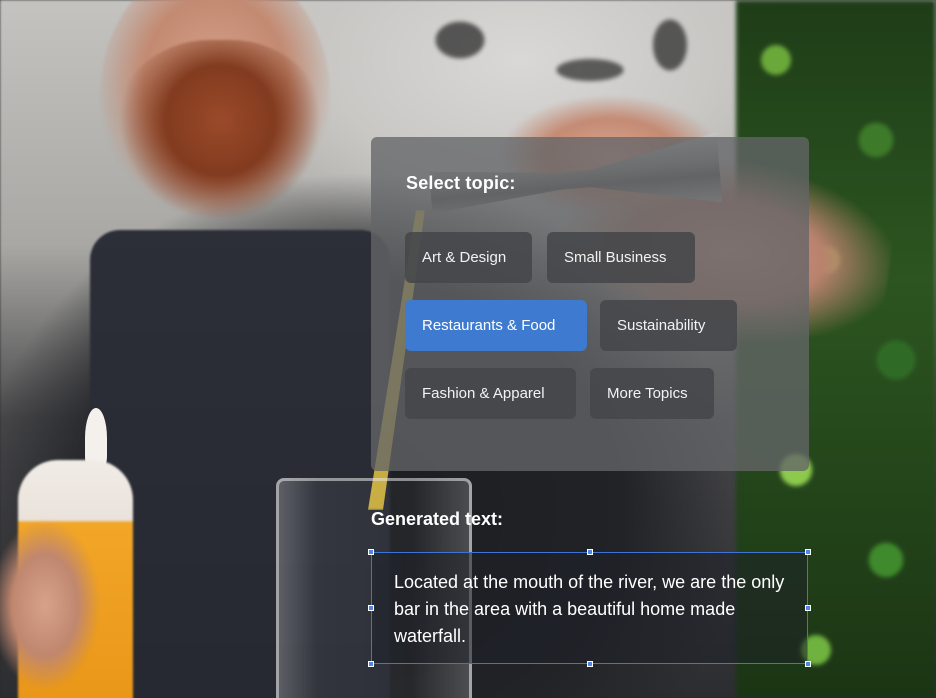 The height and width of the screenshot is (698, 936). Describe the element at coordinates (652, 393) in the screenshot. I see `topic-chip-more-topics: More Topics` at that location.